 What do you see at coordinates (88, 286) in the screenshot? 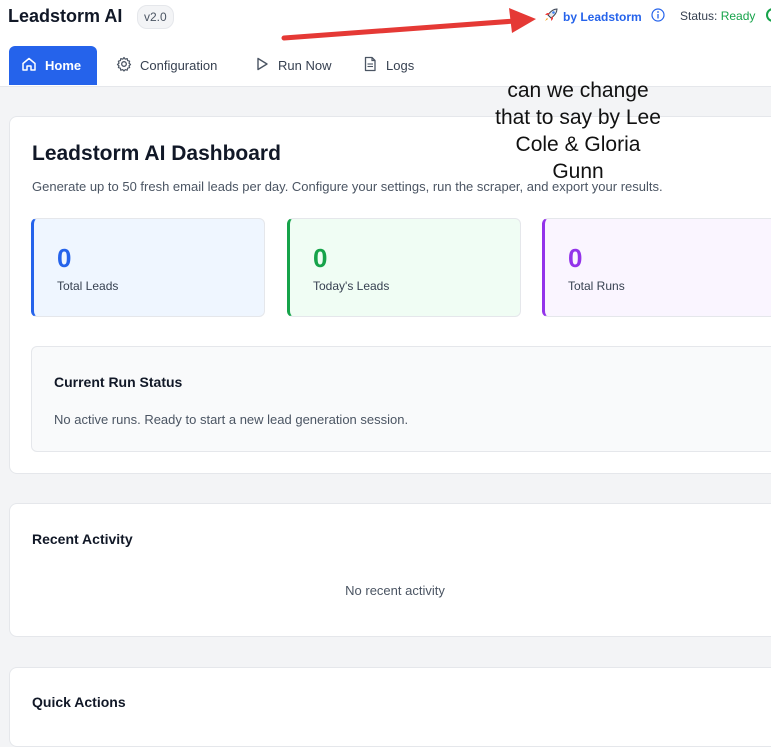
I see `stat-label: Total Leads` at bounding box center [88, 286].